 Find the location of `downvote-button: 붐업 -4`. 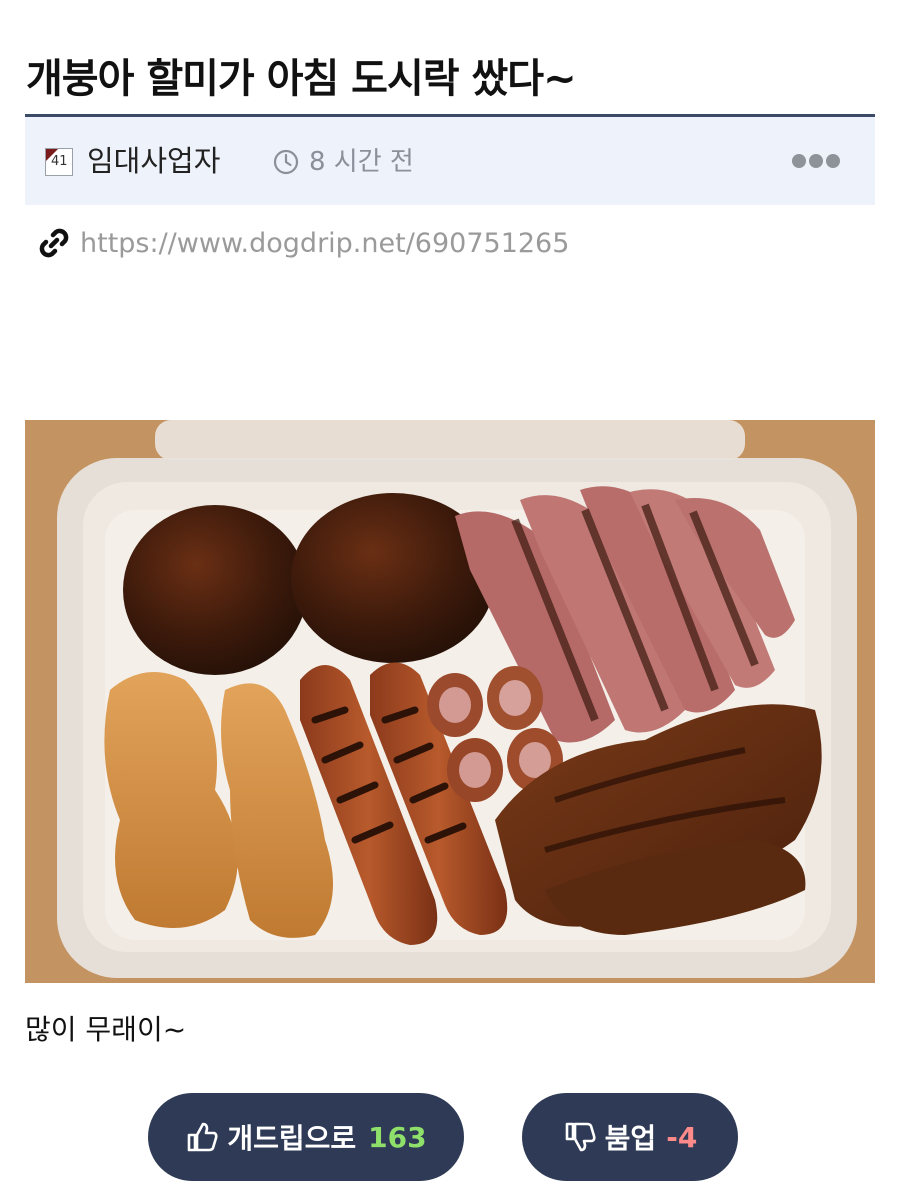

downvote-button: 붐업 -4 is located at coordinates (630, 1137).